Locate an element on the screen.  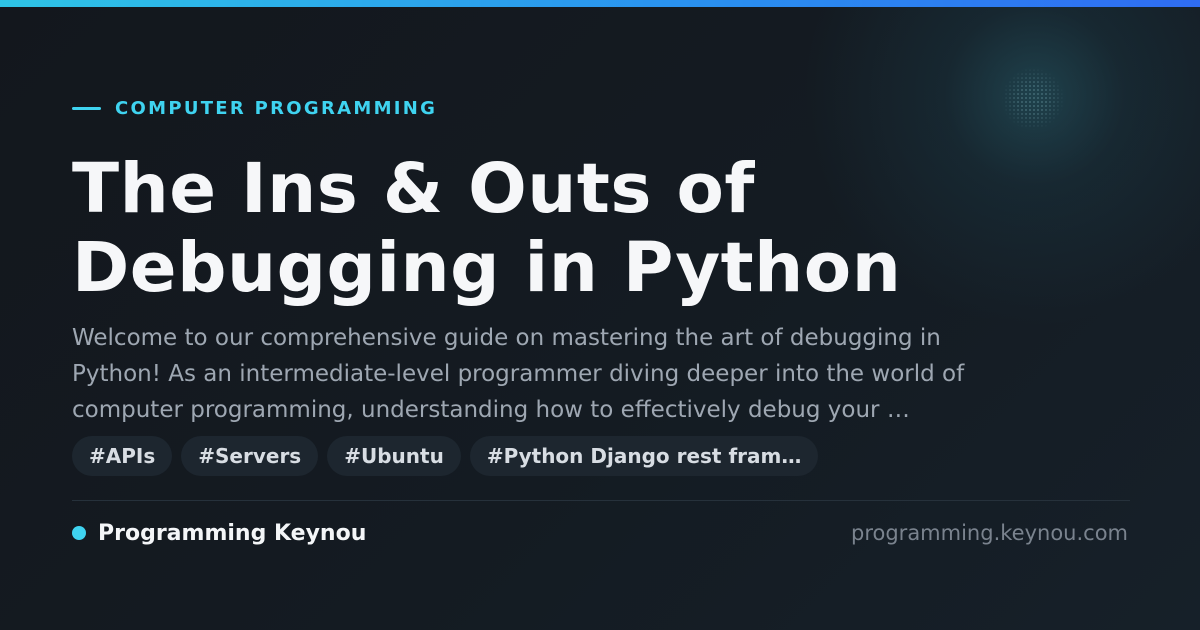
dot-icon is located at coordinates (79, 533).